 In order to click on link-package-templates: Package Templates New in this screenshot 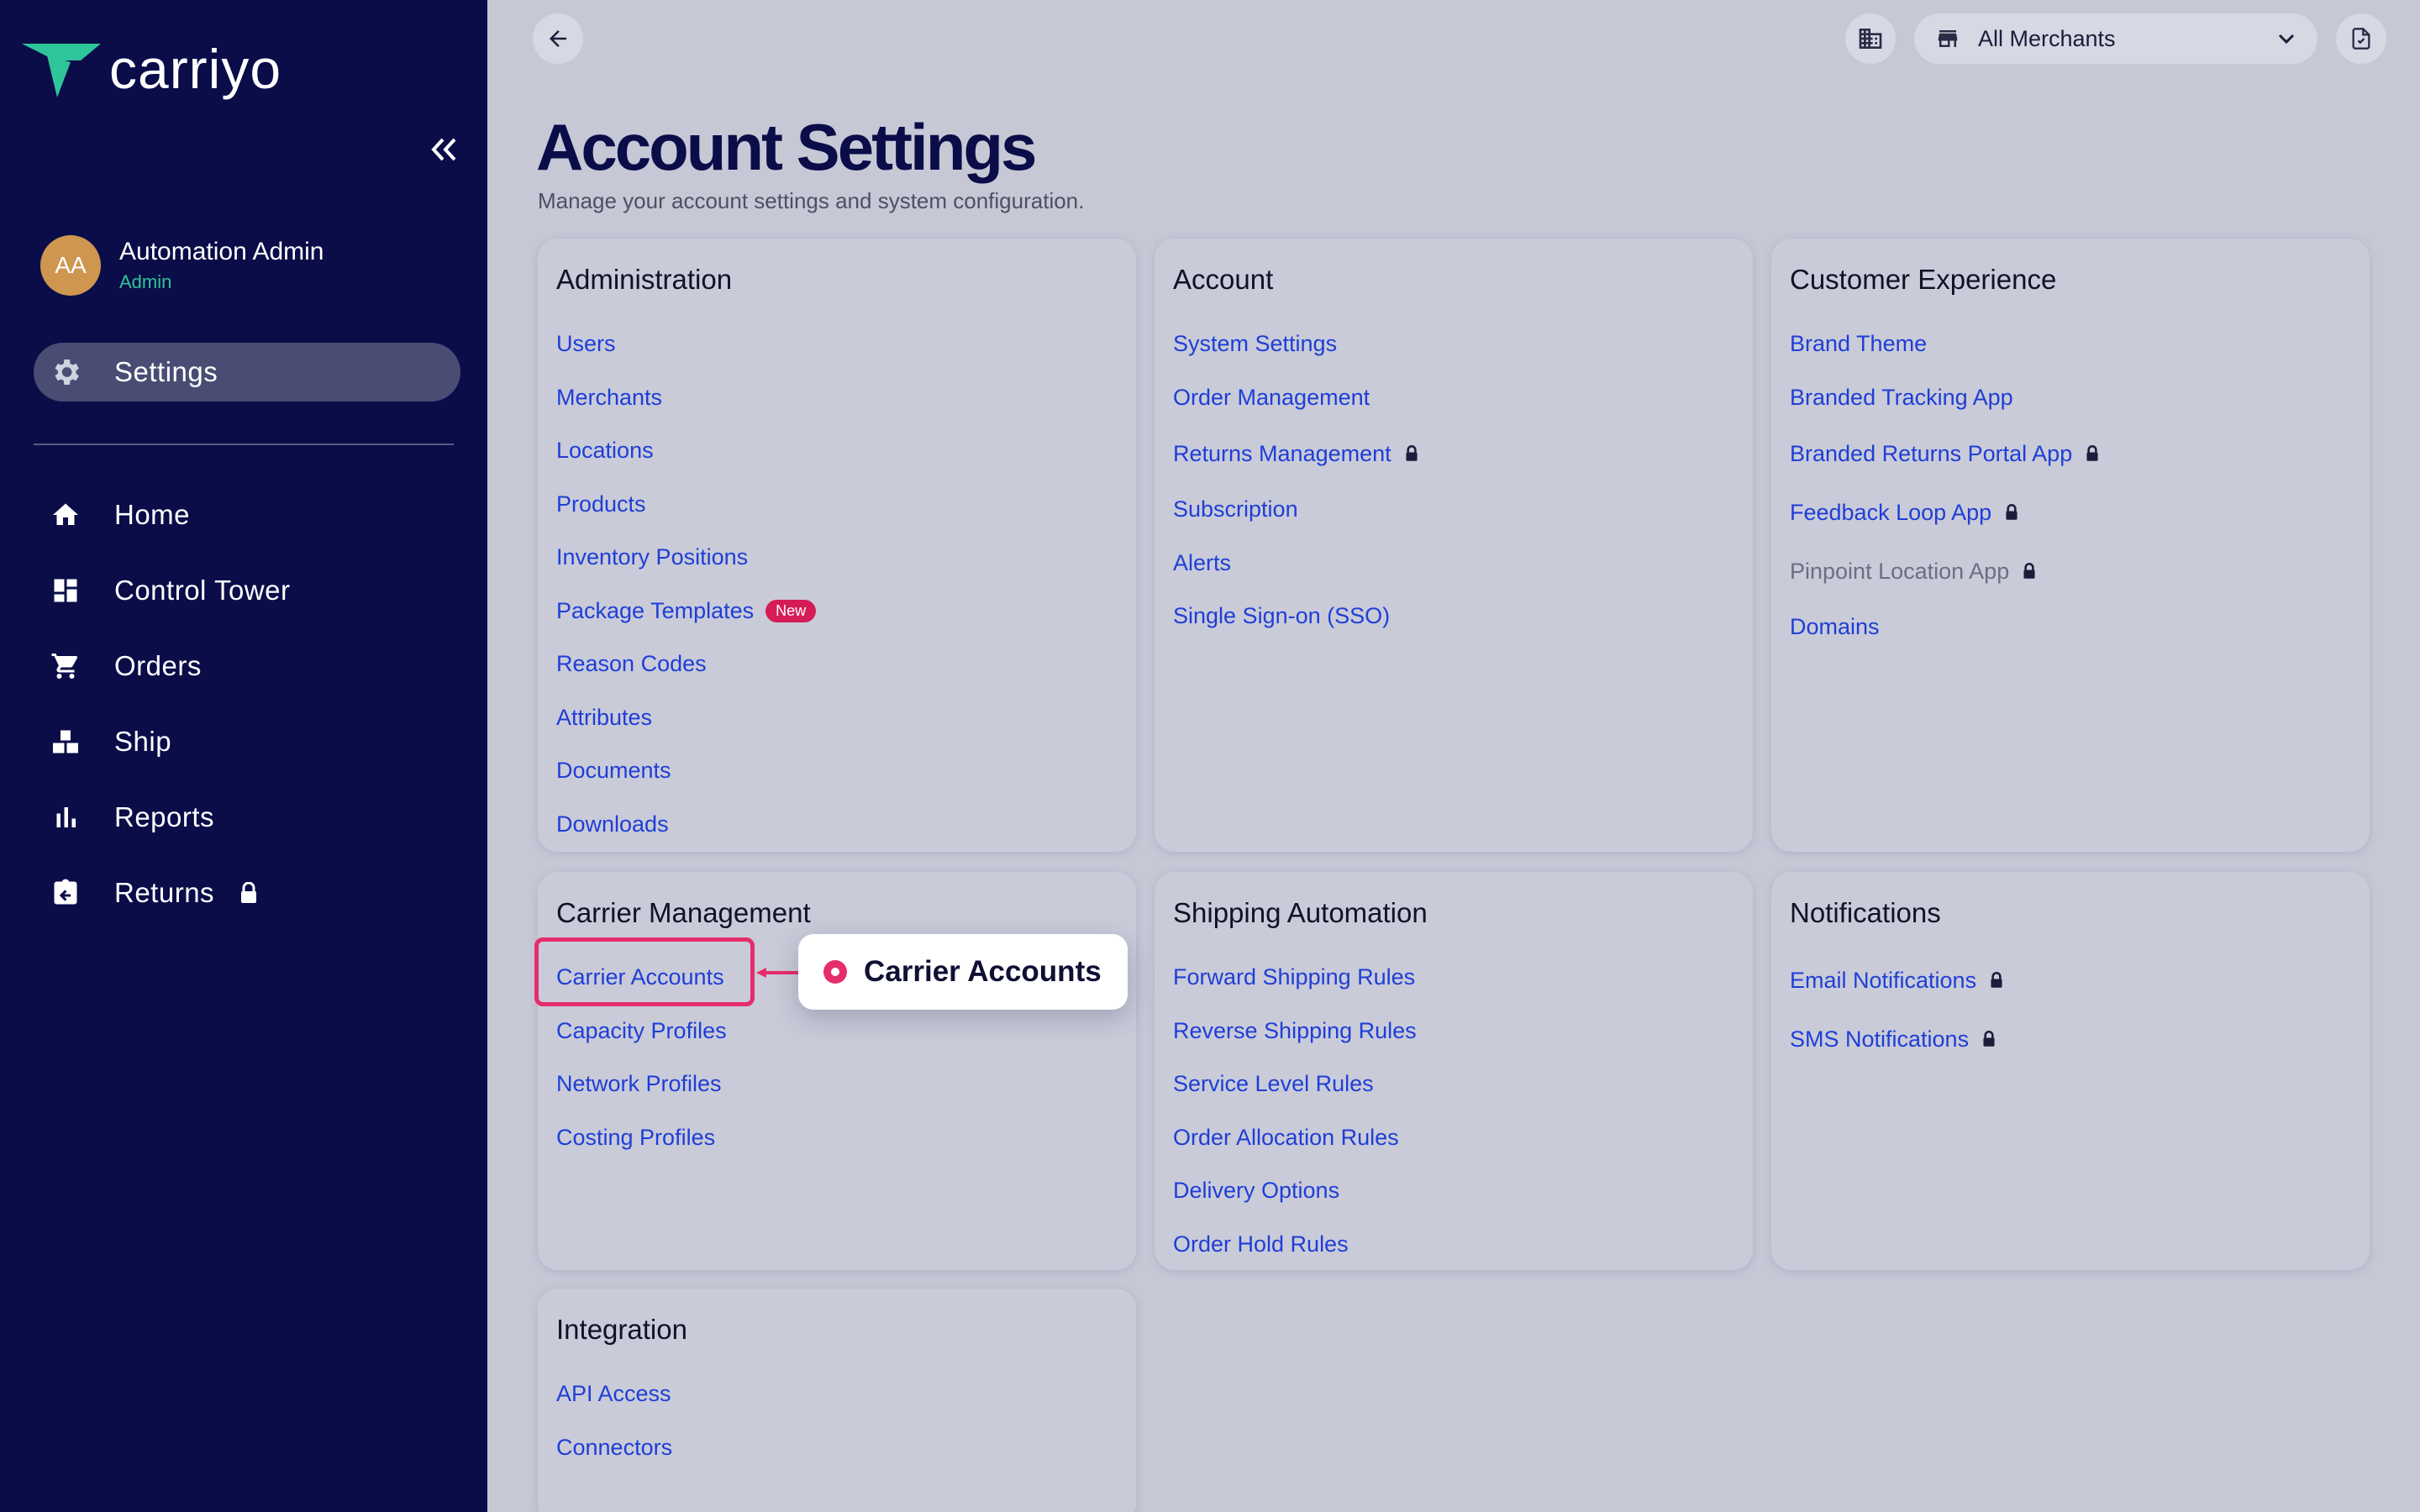, I will do `click(837, 611)`.